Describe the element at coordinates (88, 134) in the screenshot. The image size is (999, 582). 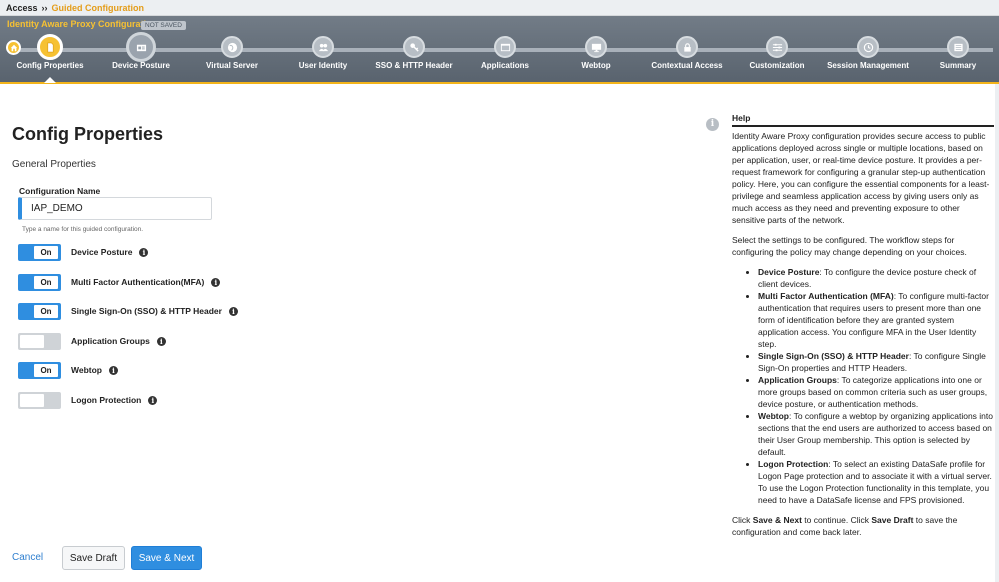
I see `page-title: Config Properties` at that location.